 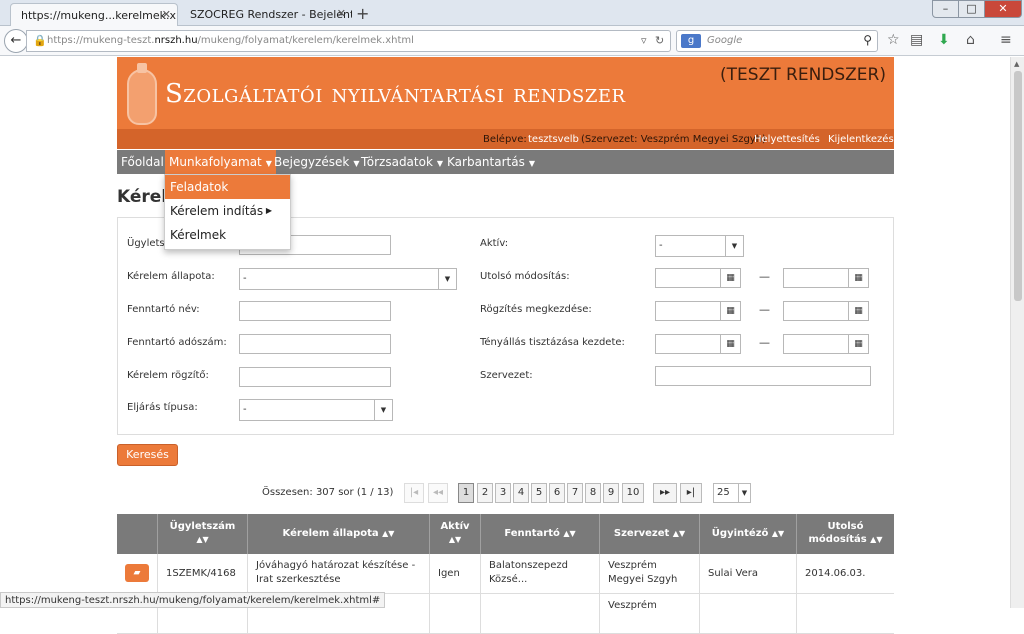 I want to click on menu-hamburger-icon: ≡, so click(x=1006, y=40).